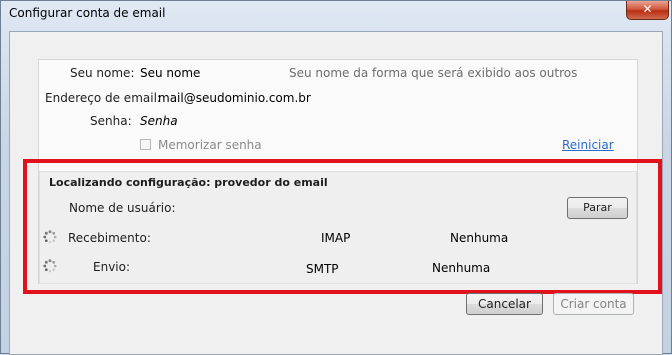  Describe the element at coordinates (159, 121) in the screenshot. I see `password-field: Senha` at that location.